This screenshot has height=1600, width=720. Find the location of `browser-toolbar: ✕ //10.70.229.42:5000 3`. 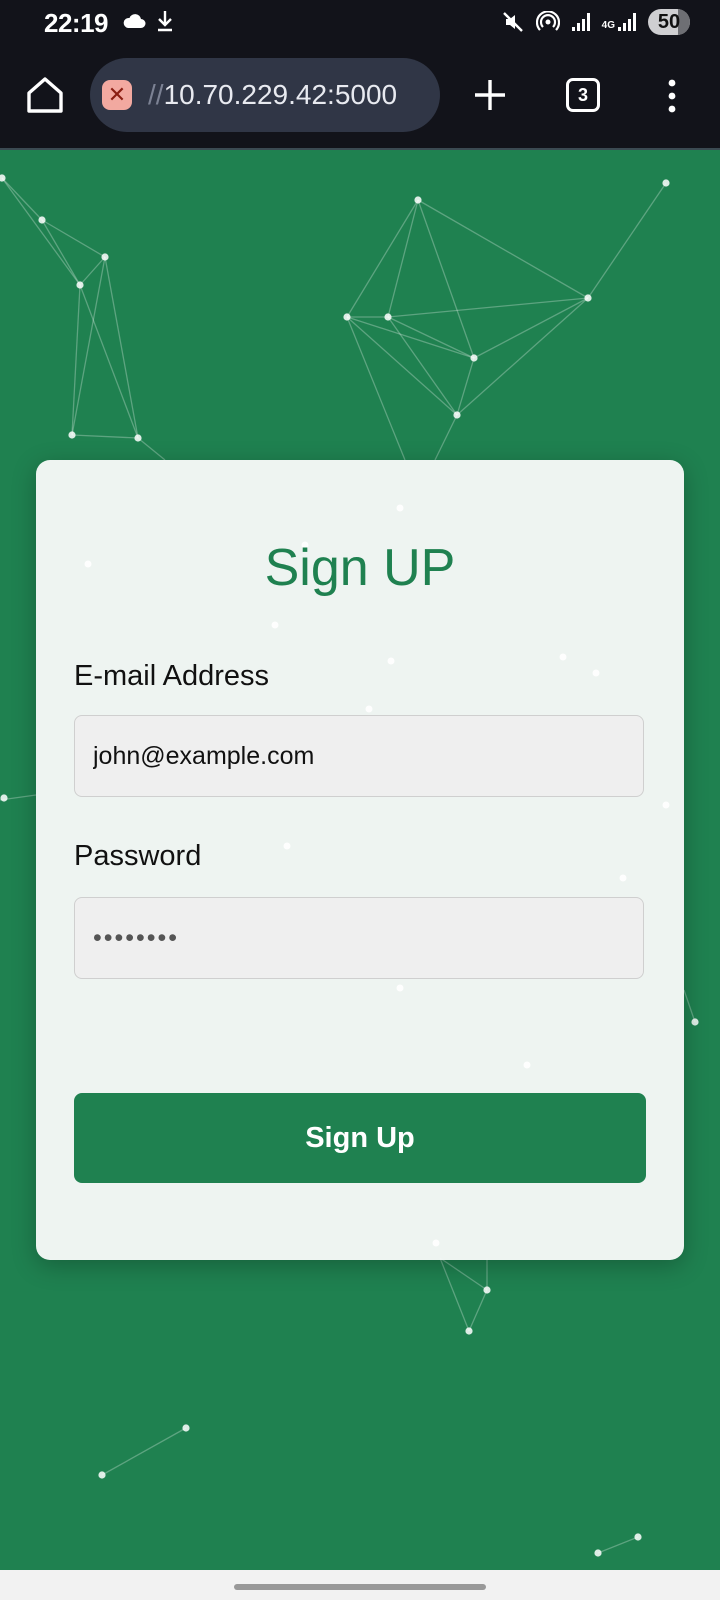

browser-toolbar: ✕ //10.70.229.42:5000 3 is located at coordinates (360, 99).